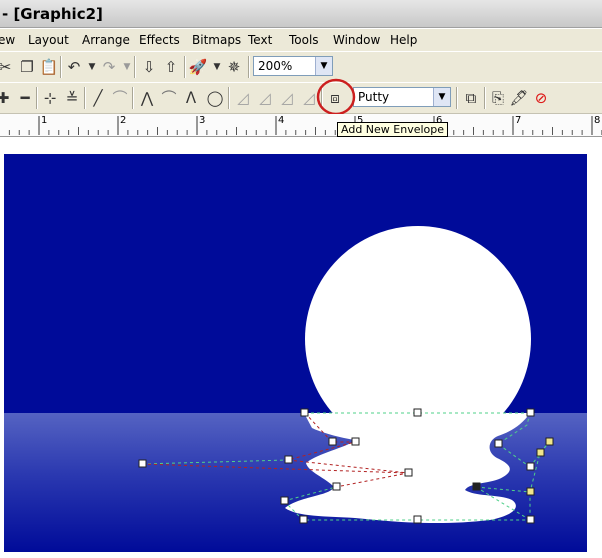  What do you see at coordinates (50, 98) in the screenshot?
I see `join-nodes-icon: ⊹` at bounding box center [50, 98].